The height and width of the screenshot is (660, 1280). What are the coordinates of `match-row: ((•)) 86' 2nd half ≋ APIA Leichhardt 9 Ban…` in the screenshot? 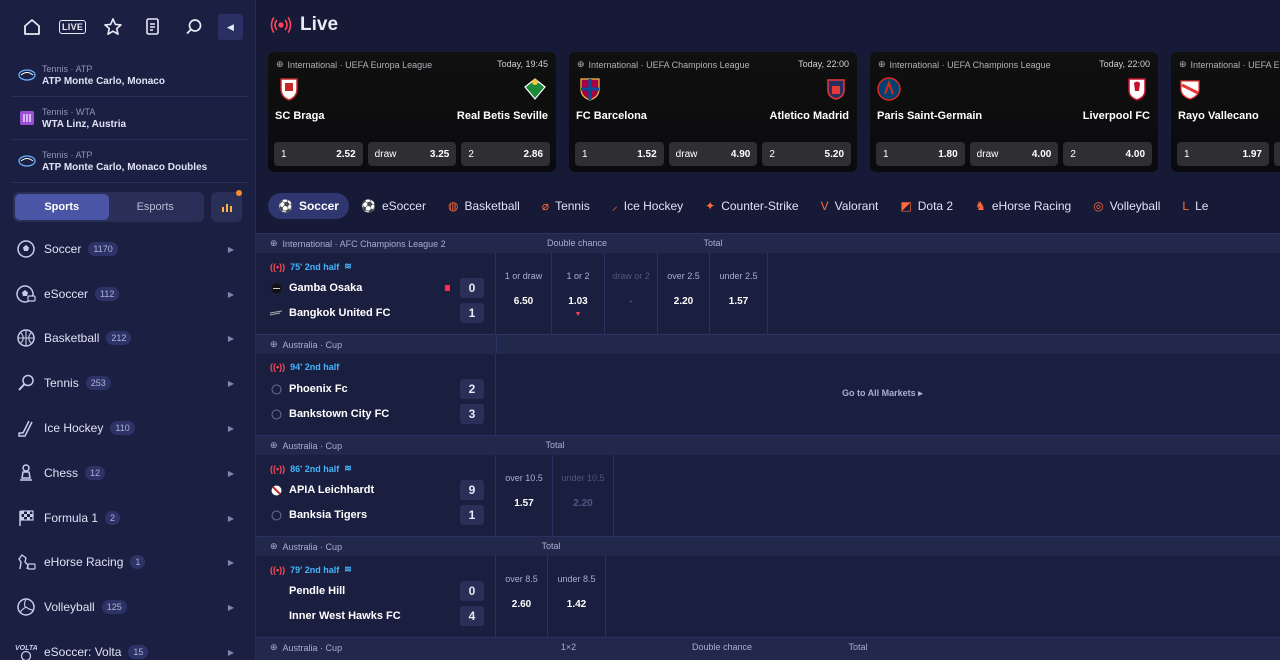 It's located at (768, 495).